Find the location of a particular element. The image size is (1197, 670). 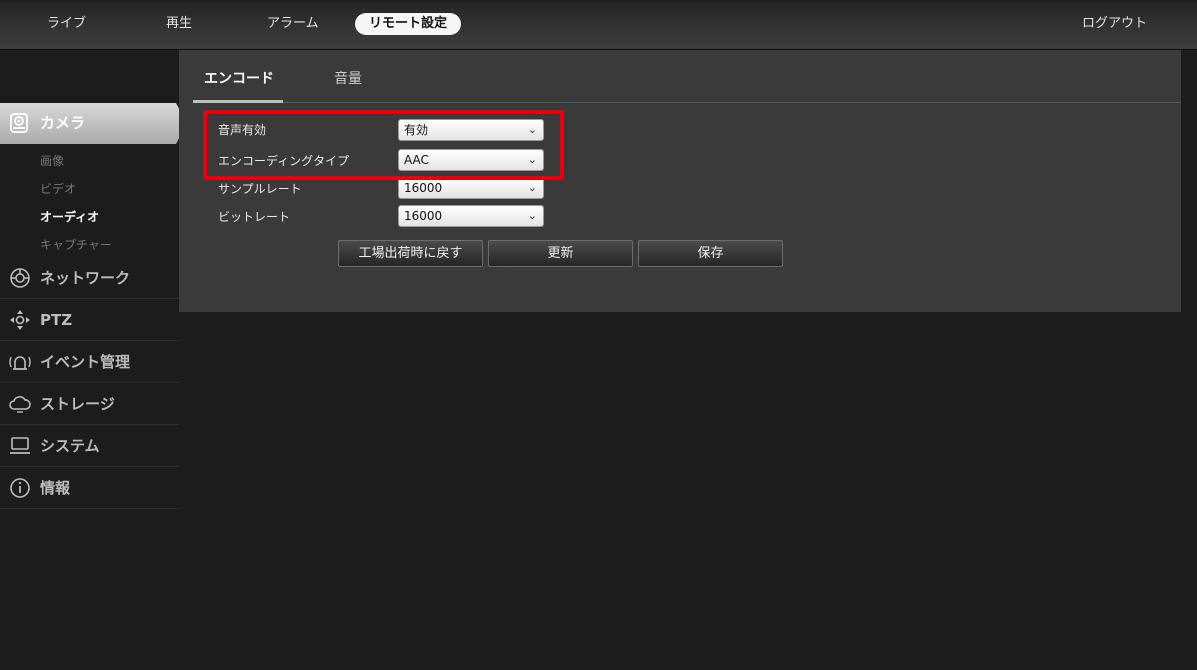

sidebar-item-event: イベント管理 is located at coordinates (89, 362).